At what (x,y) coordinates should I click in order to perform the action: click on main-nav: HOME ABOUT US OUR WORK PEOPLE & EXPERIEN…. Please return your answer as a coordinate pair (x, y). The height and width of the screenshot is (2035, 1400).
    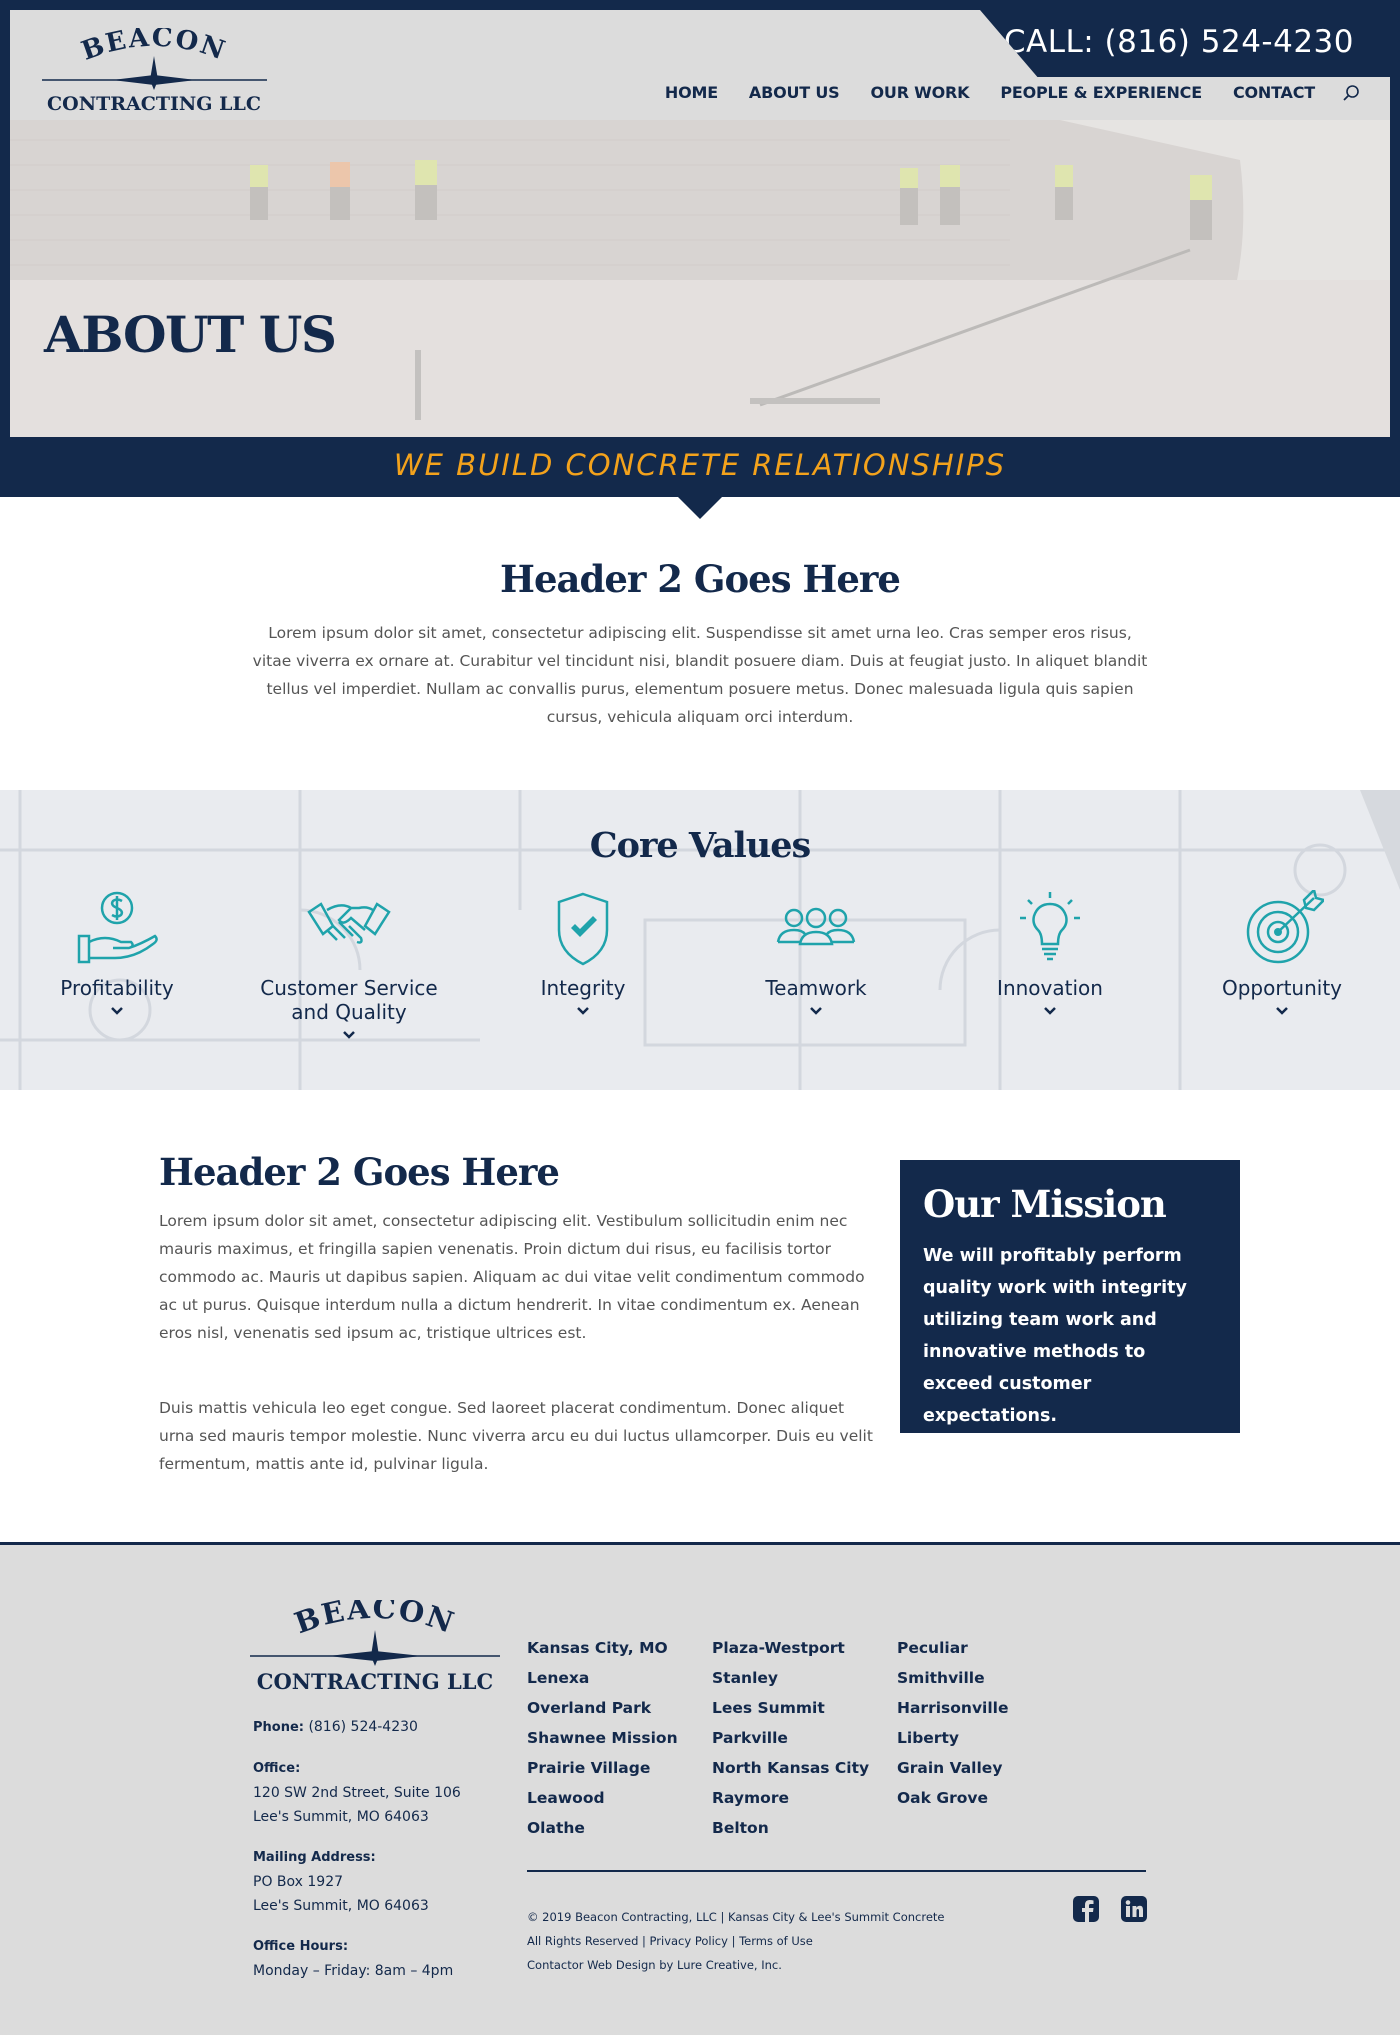
    Looking at the image, I should click on (997, 92).